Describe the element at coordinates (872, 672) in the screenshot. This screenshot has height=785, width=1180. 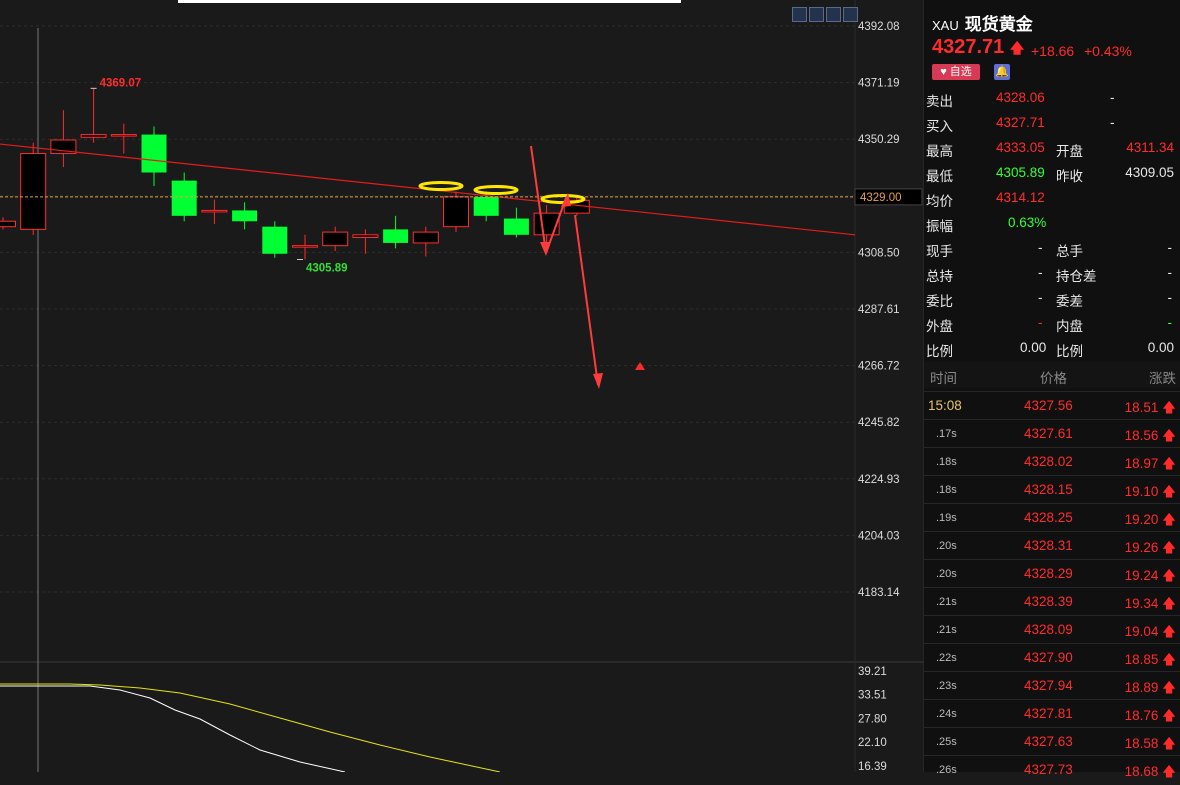
I see `indicator-axis-label: 39.21` at that location.